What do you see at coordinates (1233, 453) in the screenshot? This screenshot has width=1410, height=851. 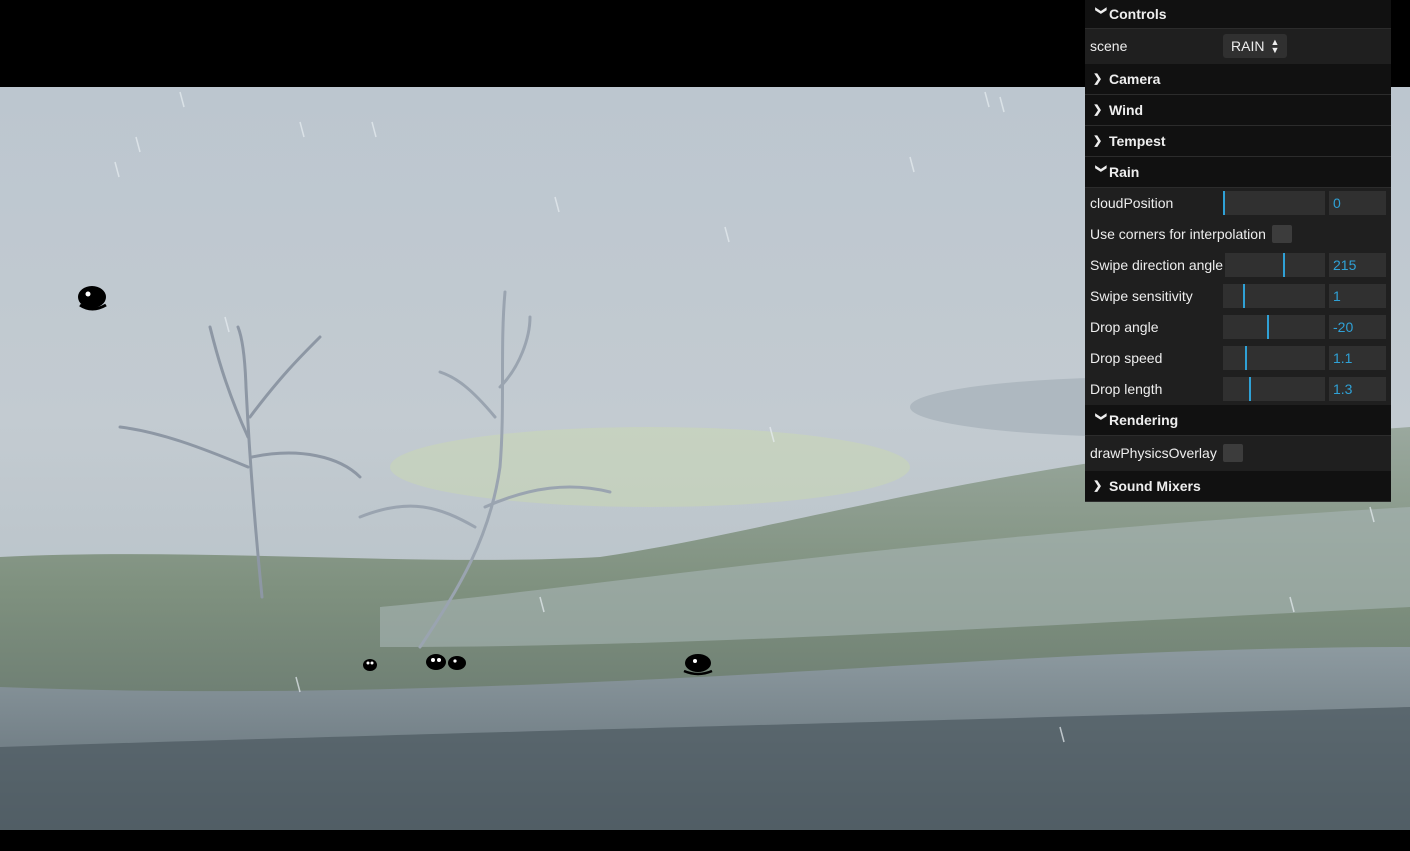 I see `draw-physics-overlay-checkbox` at bounding box center [1233, 453].